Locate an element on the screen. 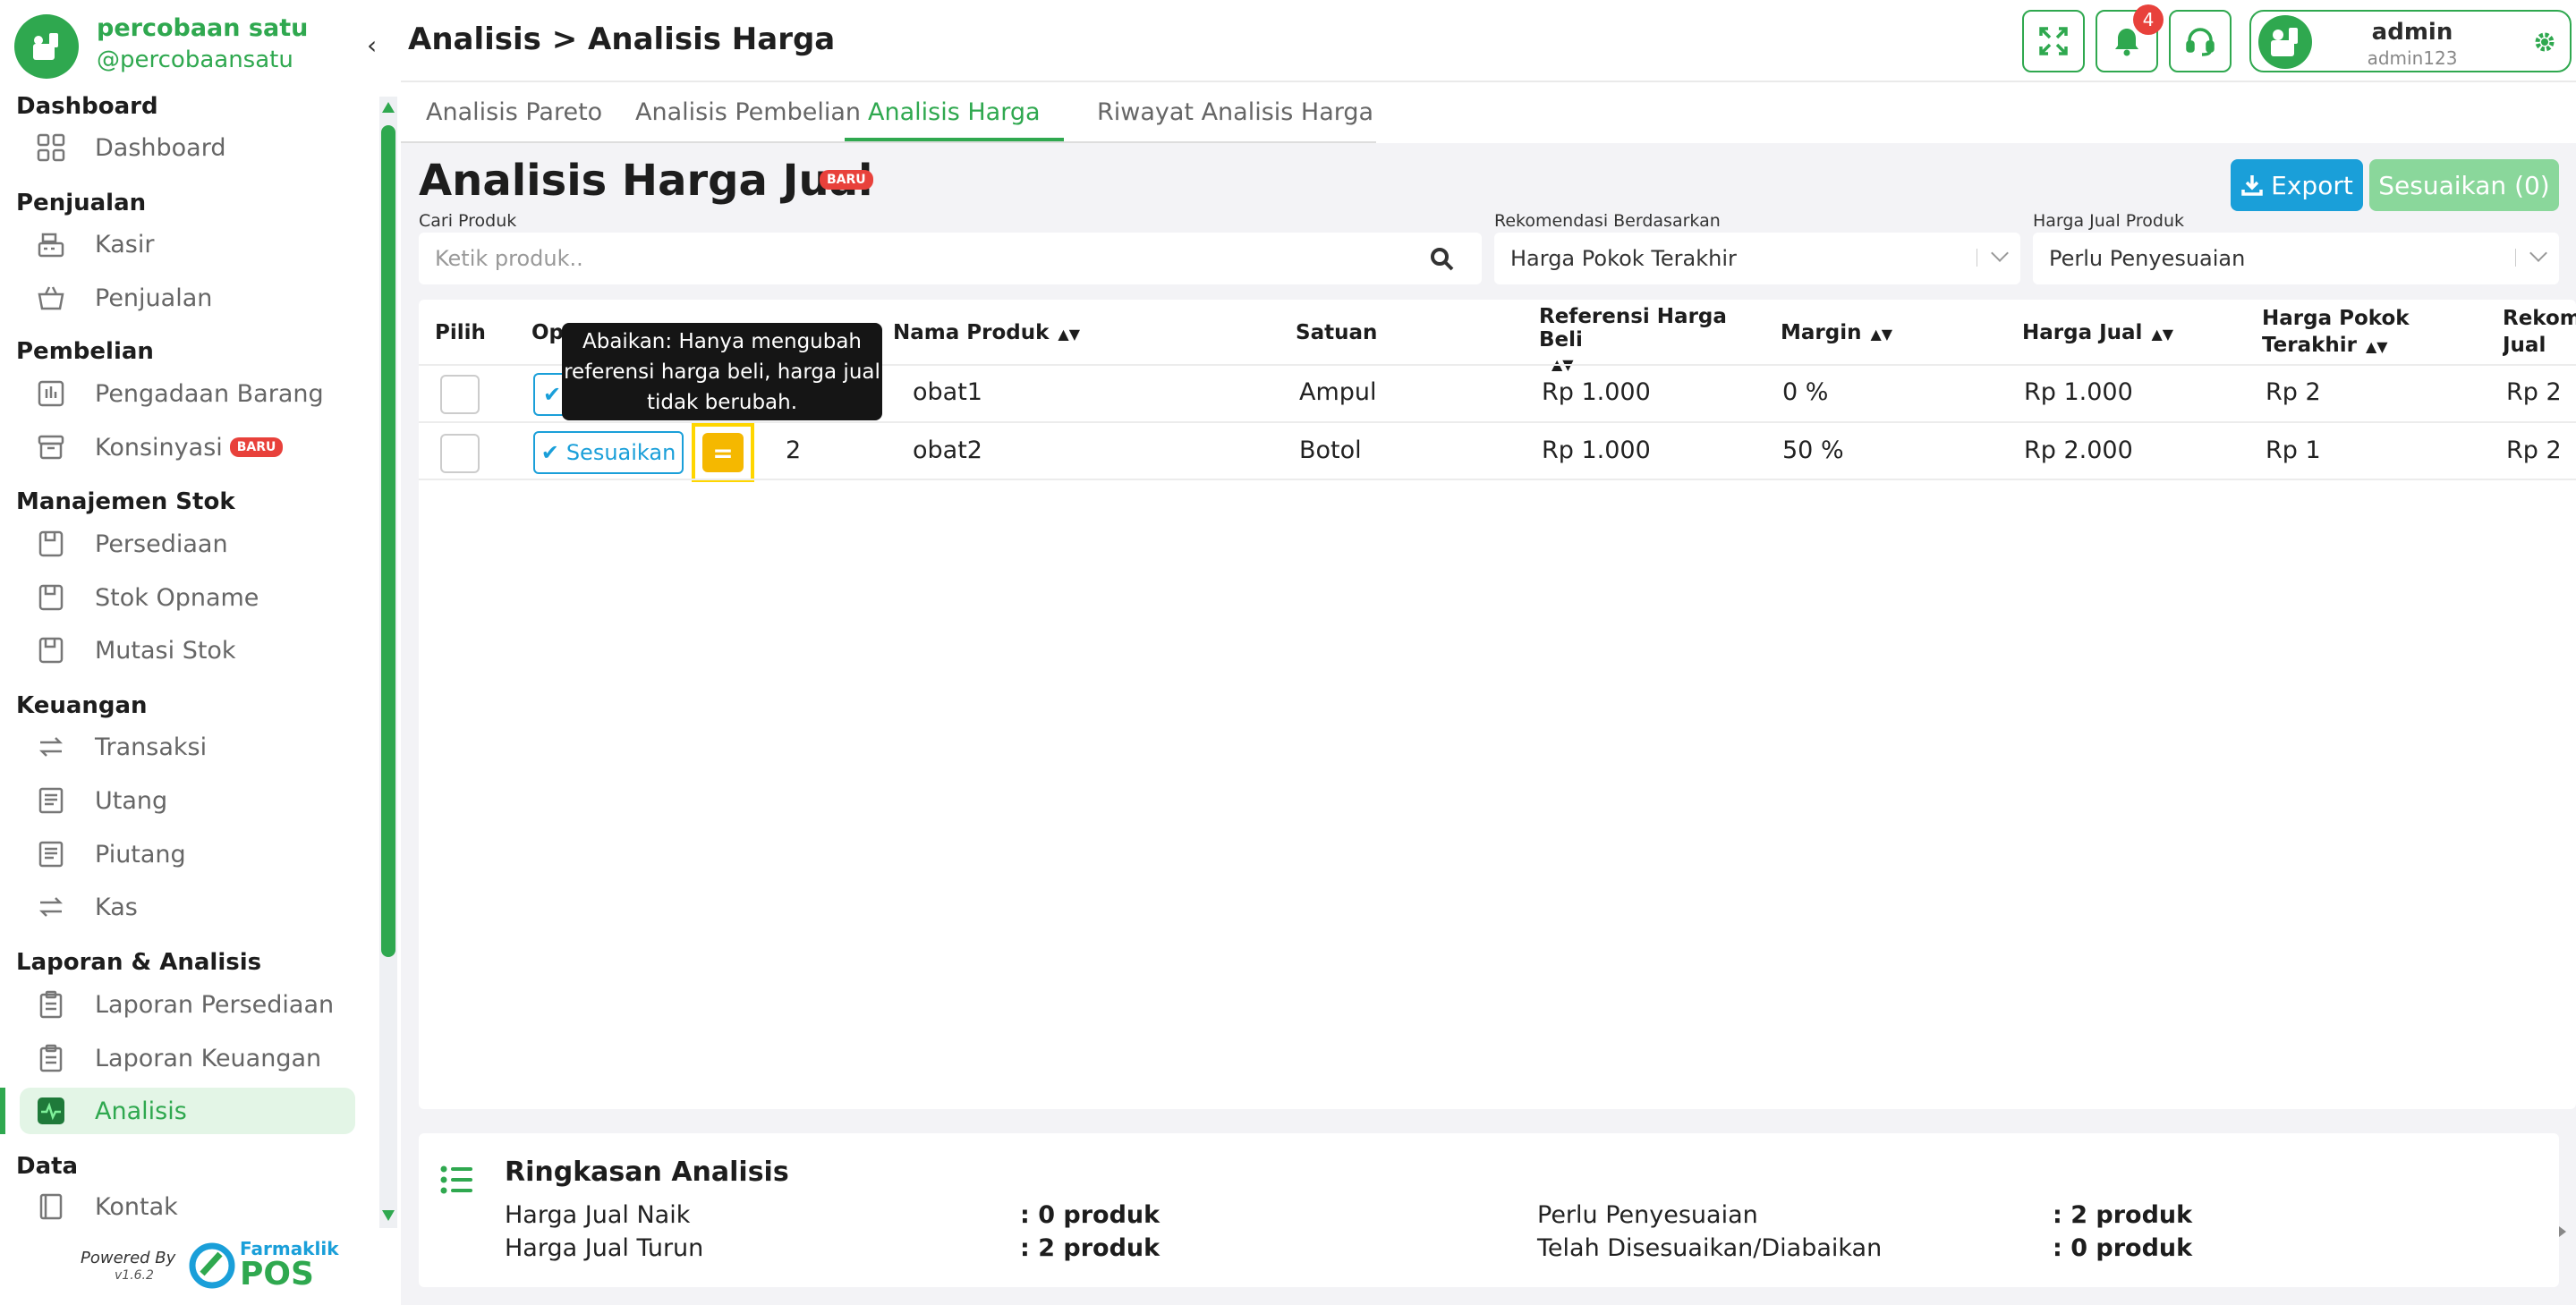  archive-icon is located at coordinates (51, 447).